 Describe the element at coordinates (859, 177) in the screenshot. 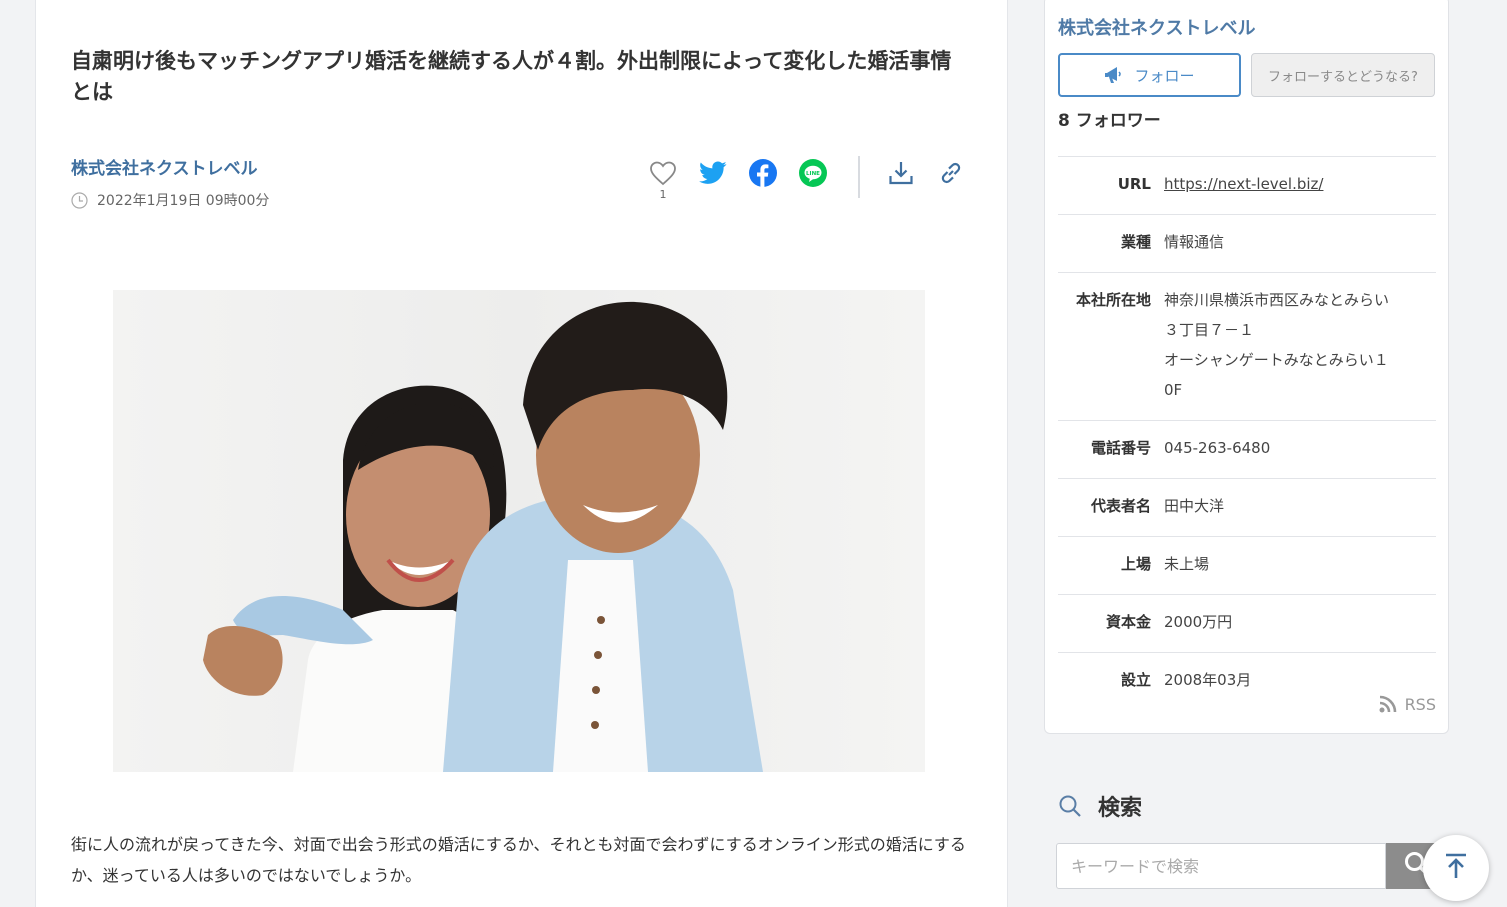

I see `divider` at that location.